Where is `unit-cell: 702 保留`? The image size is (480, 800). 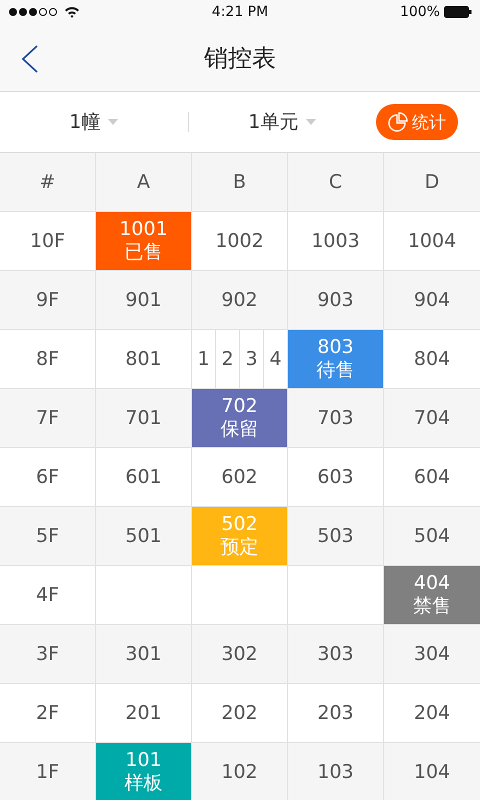 unit-cell: 702 保留 is located at coordinates (240, 418).